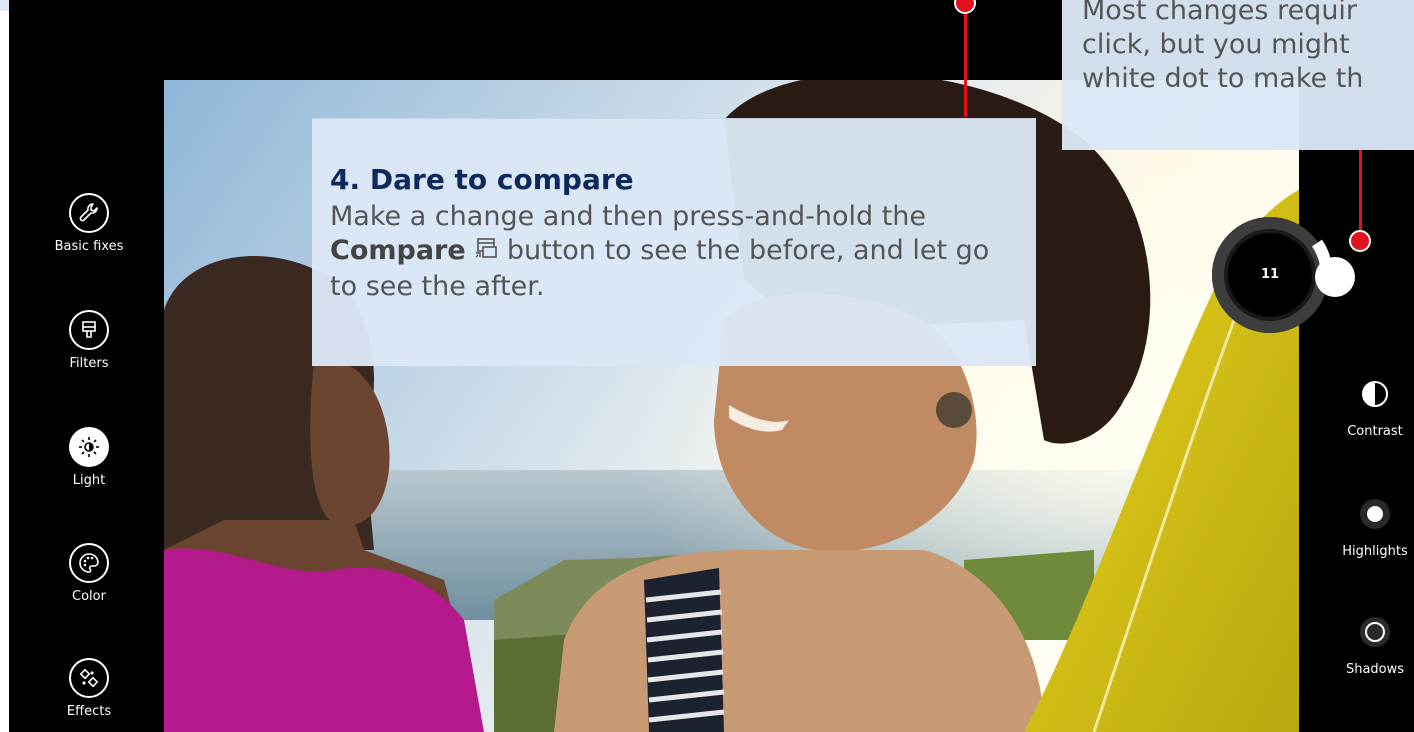  Describe the element at coordinates (89, 447) in the screenshot. I see `sun-icon` at that location.